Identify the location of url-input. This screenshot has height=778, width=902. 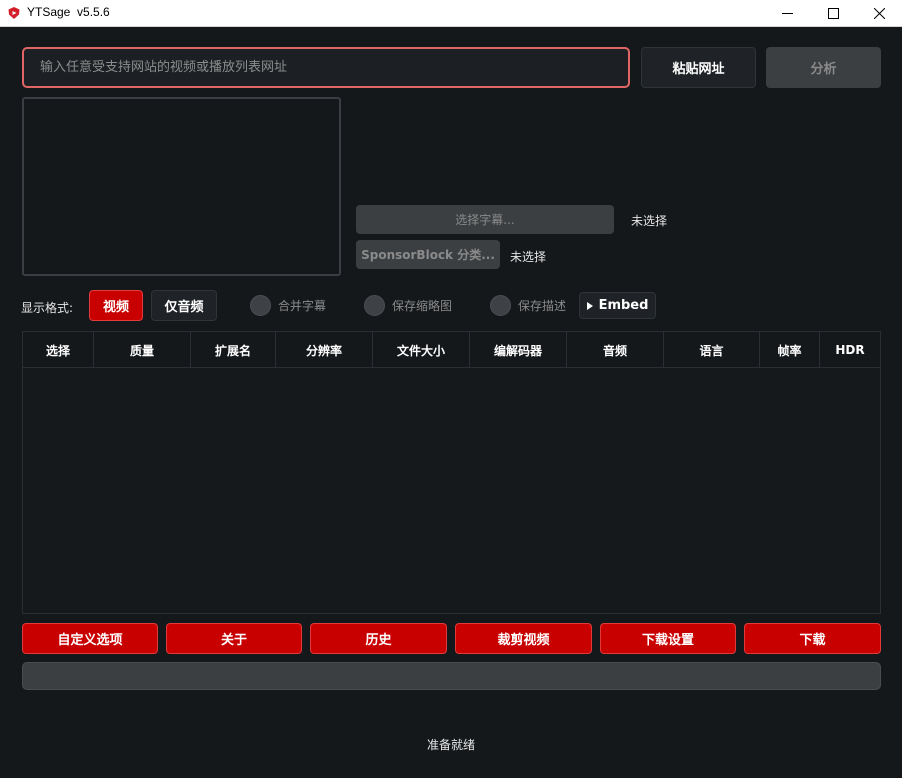
(326, 67).